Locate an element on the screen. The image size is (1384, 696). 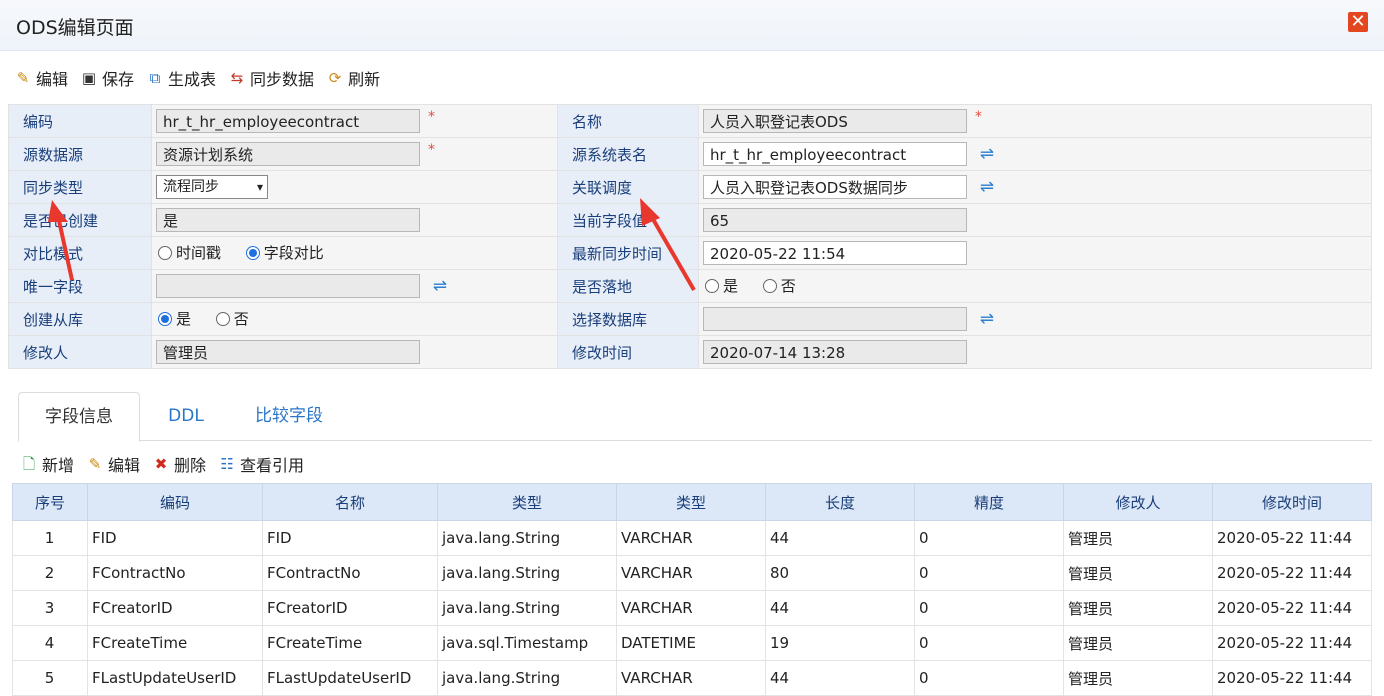
refresh-label: 刷新 is located at coordinates (364, 79).